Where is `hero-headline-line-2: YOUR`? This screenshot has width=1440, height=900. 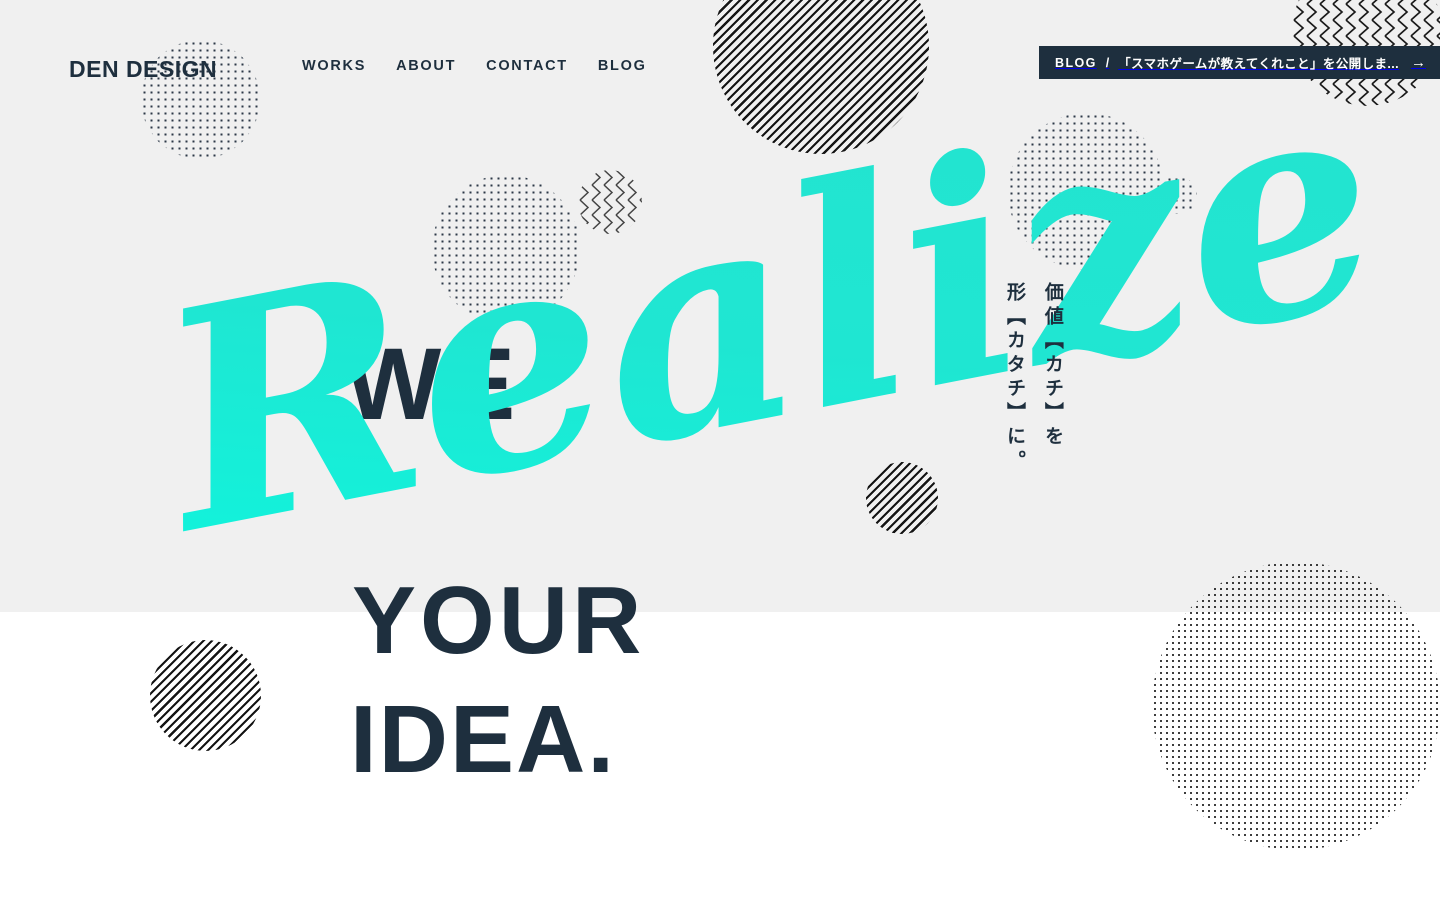 hero-headline-line-2: YOUR is located at coordinates (499, 620).